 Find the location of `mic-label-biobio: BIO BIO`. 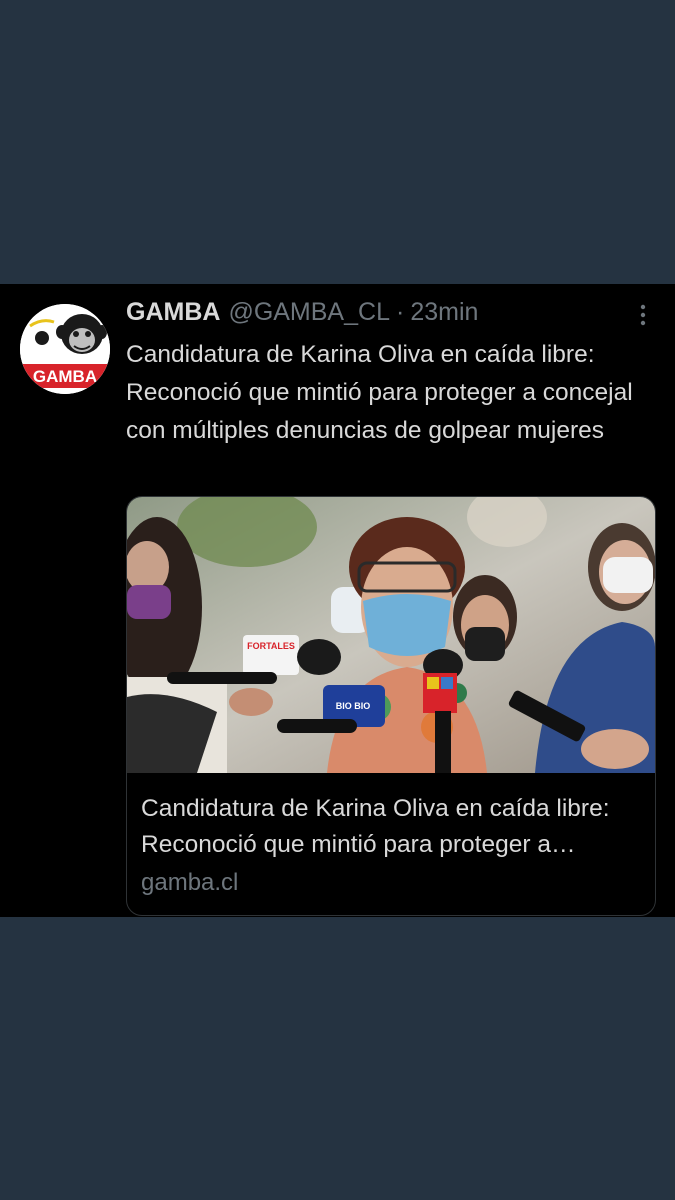

mic-label-biobio: BIO BIO is located at coordinates (353, 706).